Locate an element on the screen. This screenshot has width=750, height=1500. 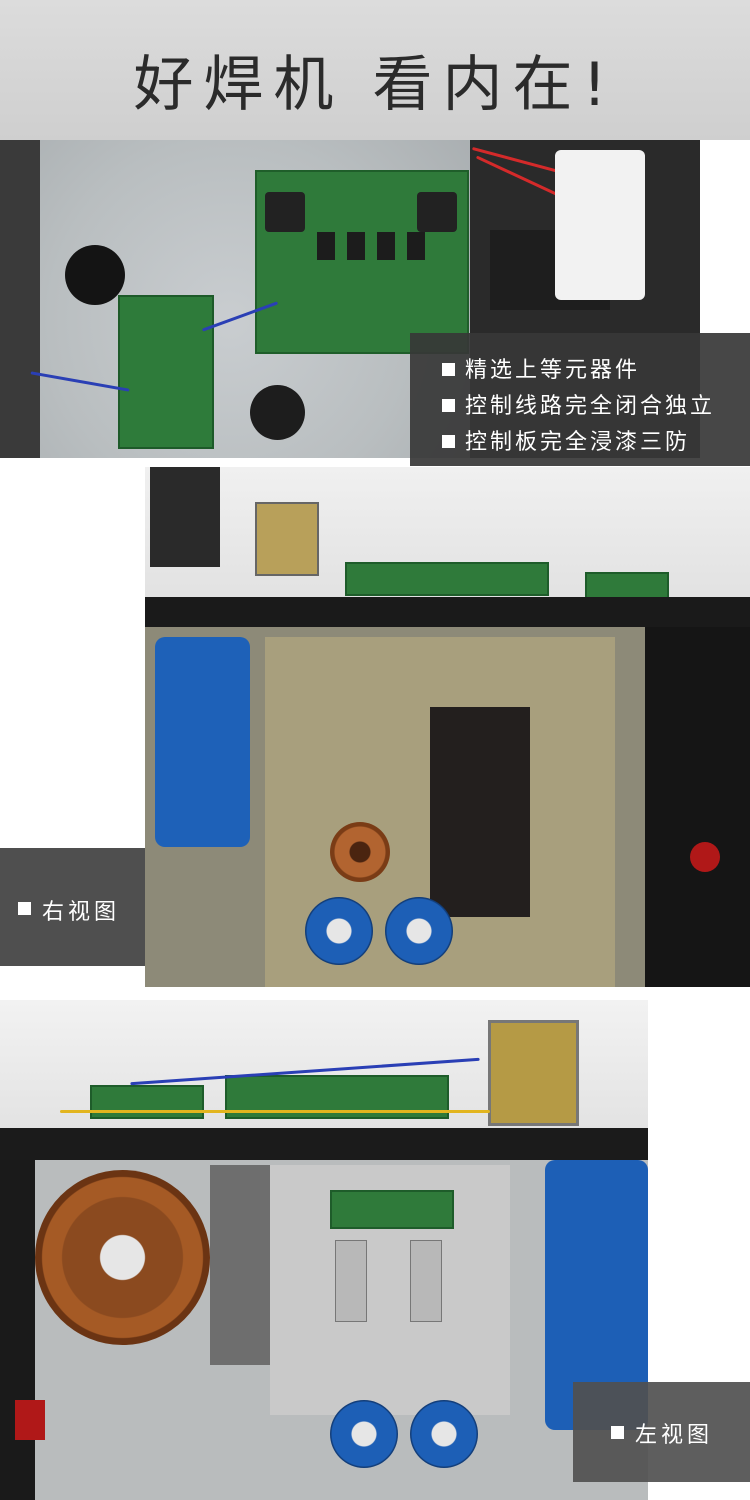
feature-item: 控制板完全浸漆三防 is located at coordinates (566, 443).